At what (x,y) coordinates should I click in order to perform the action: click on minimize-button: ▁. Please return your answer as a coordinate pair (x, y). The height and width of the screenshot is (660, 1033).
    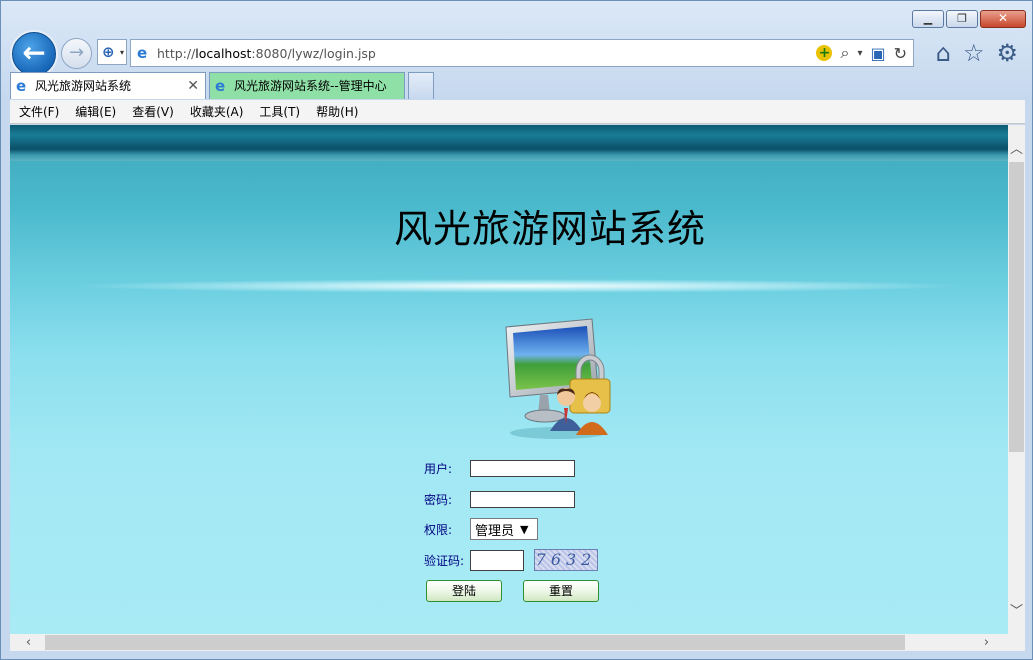
    Looking at the image, I should click on (928, 19).